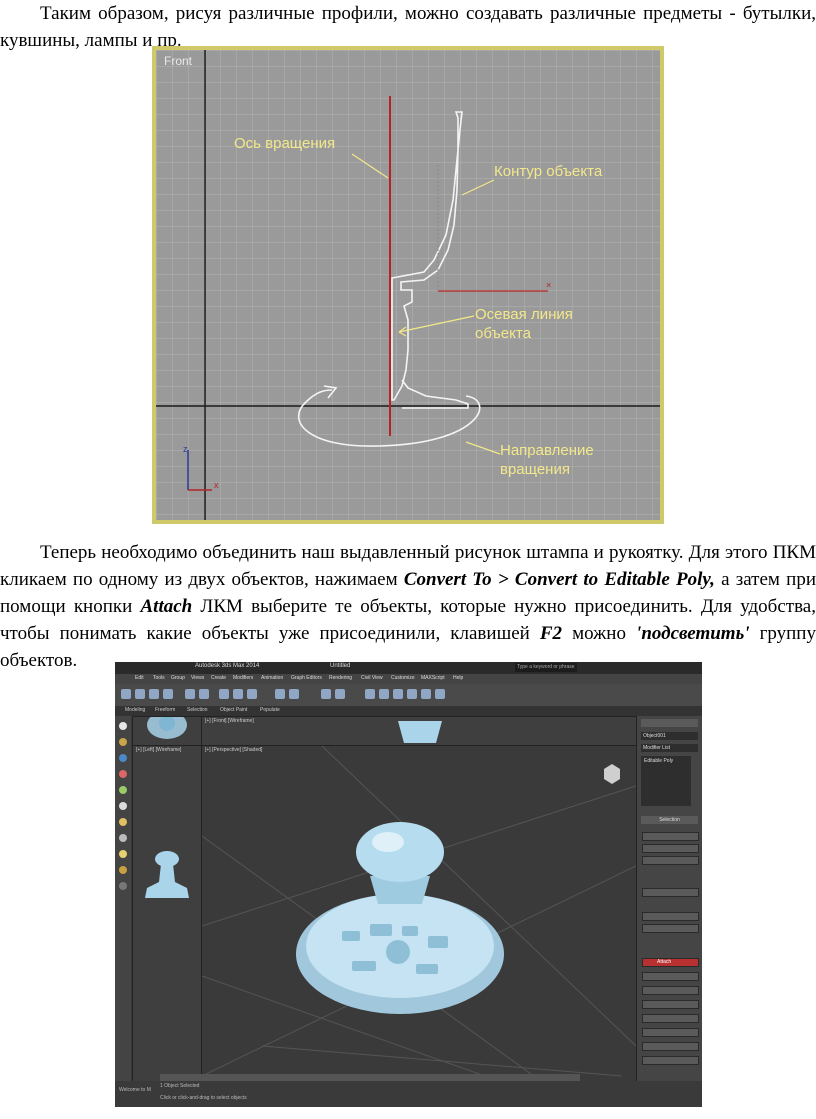 The image size is (816, 1119). I want to click on svg-text: x, so click(216, 485).